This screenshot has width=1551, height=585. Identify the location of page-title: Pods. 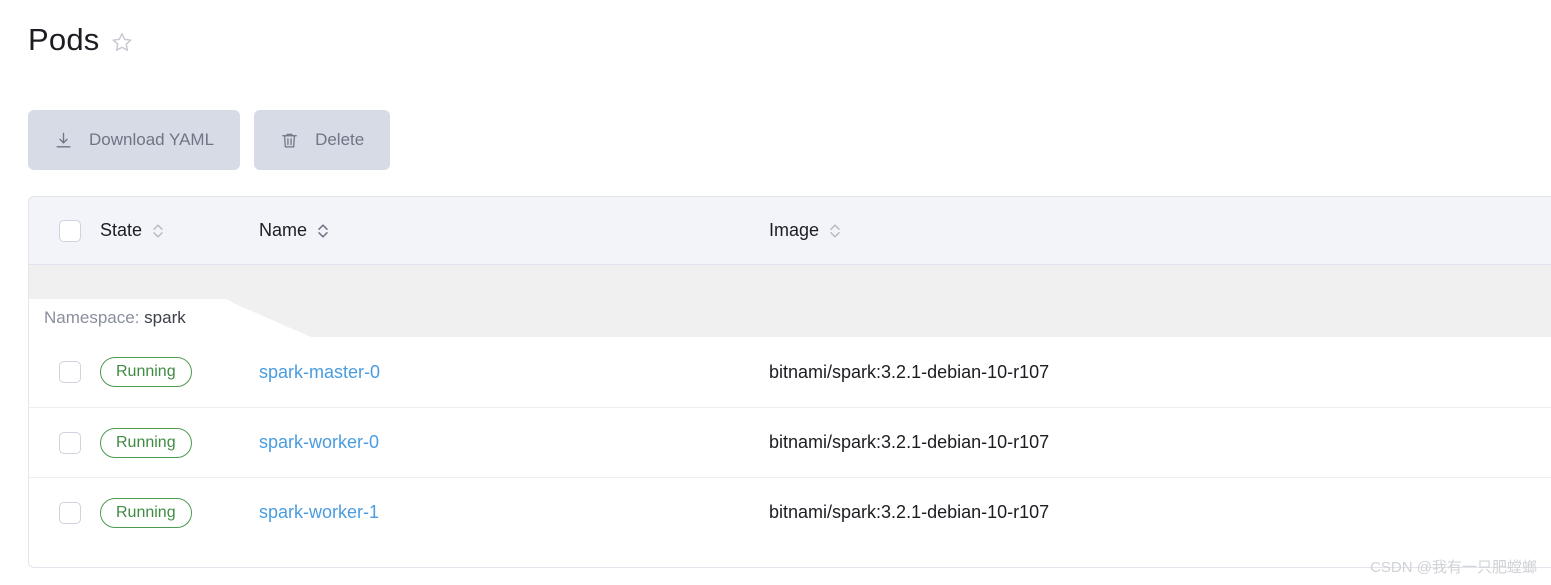
(64, 39).